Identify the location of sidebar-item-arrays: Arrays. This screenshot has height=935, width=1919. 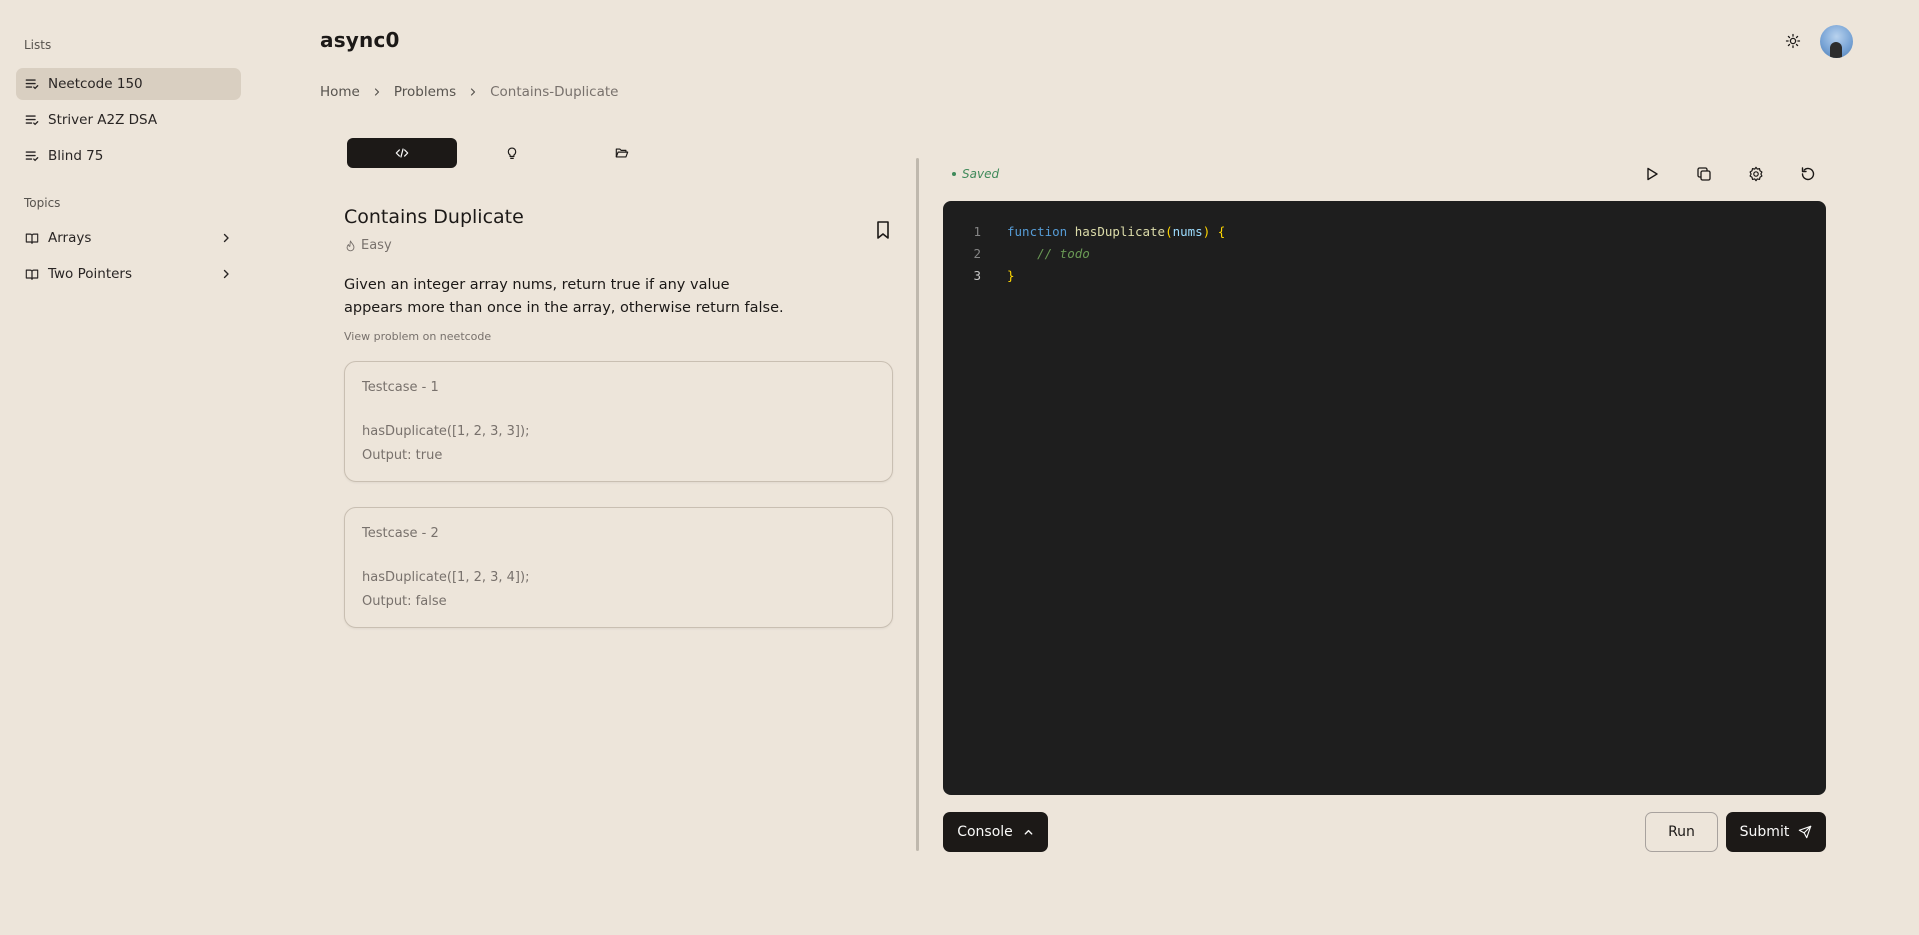
(128, 238).